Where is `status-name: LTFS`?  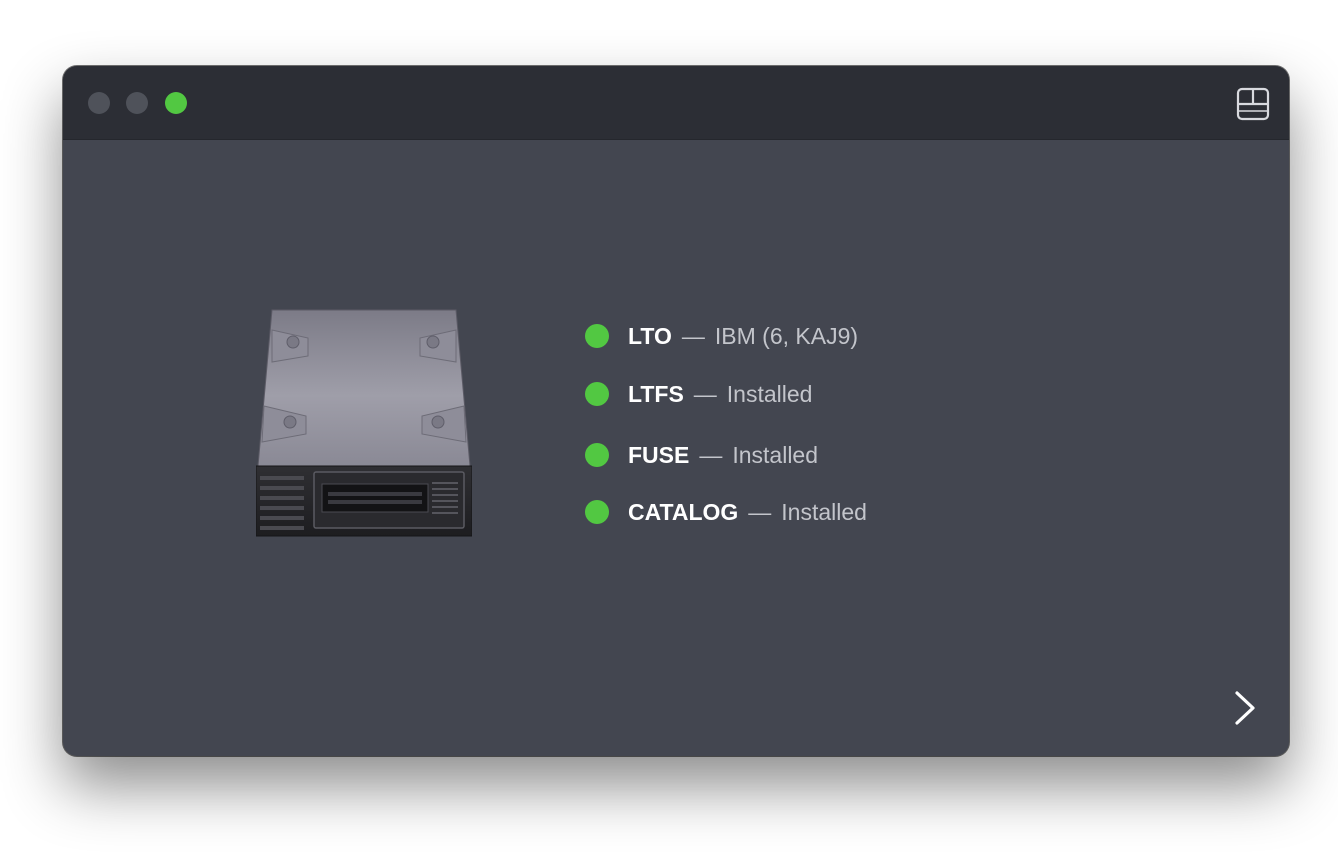
status-name: LTFS is located at coordinates (656, 393).